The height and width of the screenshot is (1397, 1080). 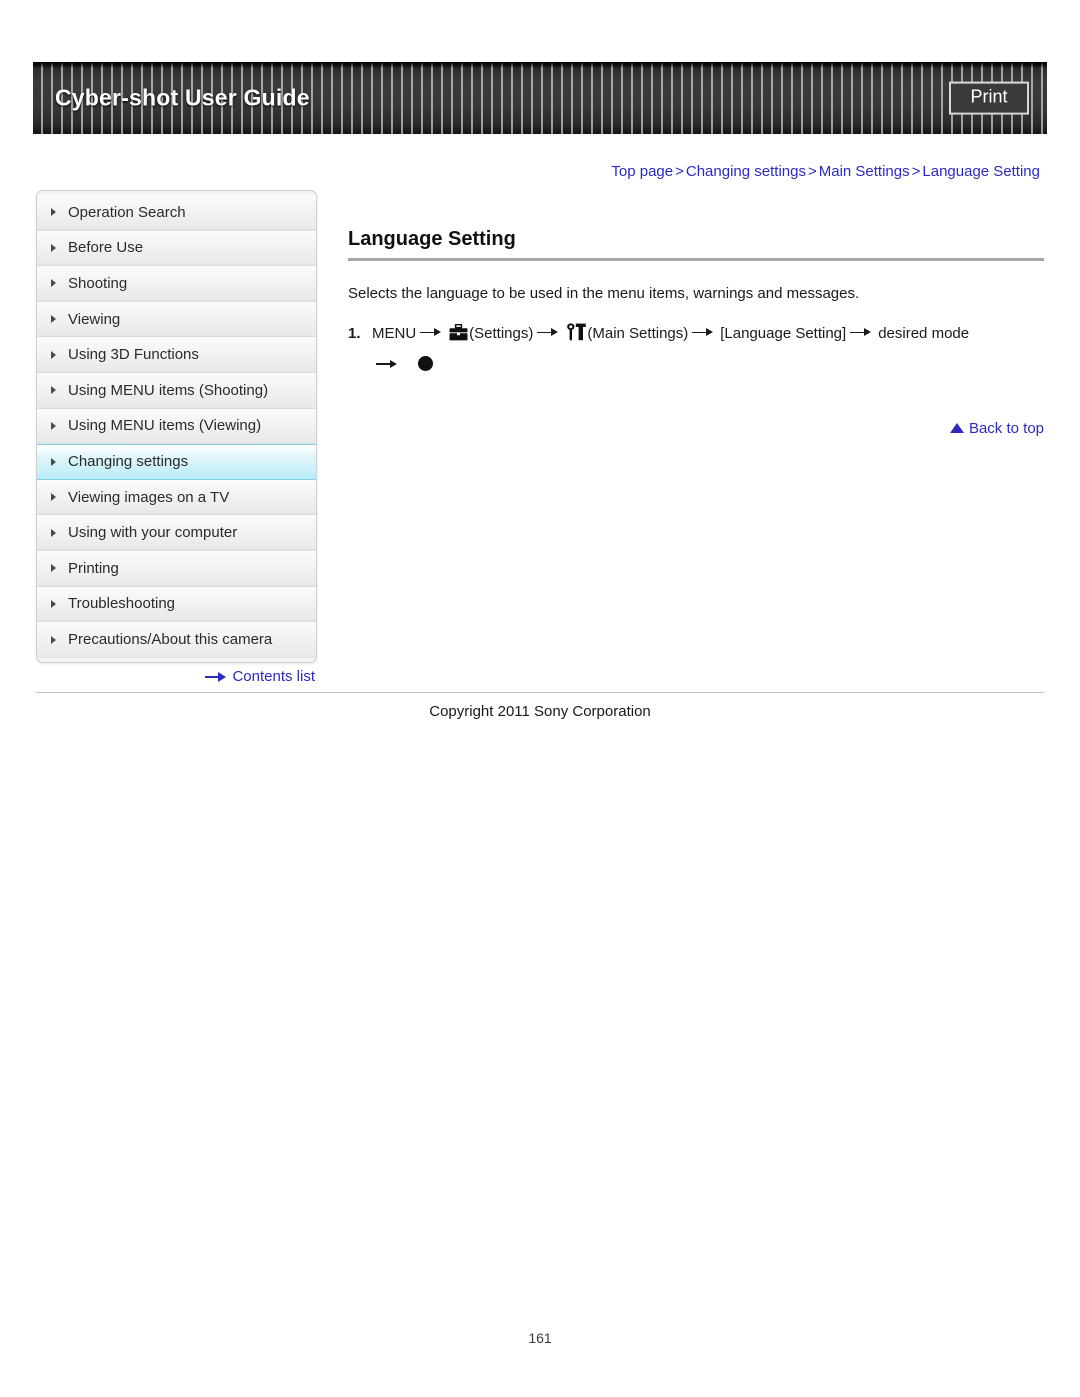 What do you see at coordinates (165, 426) in the screenshot?
I see `sidebar-item-label: Using MENU items (Viewing)` at bounding box center [165, 426].